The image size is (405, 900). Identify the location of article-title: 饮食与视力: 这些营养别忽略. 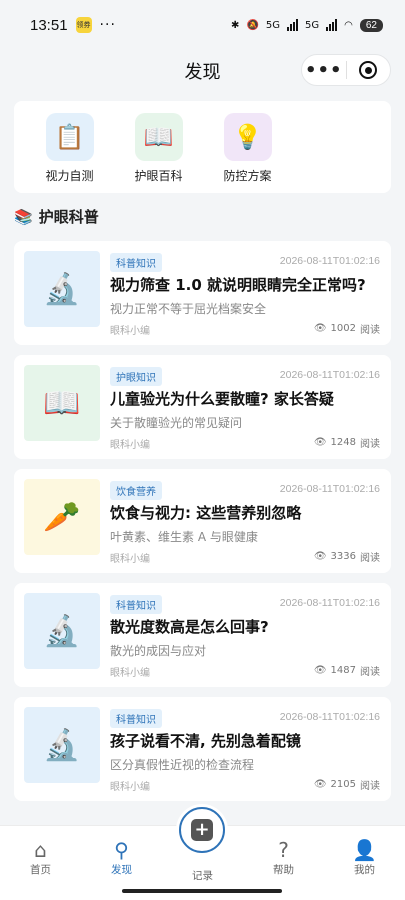
(206, 513).